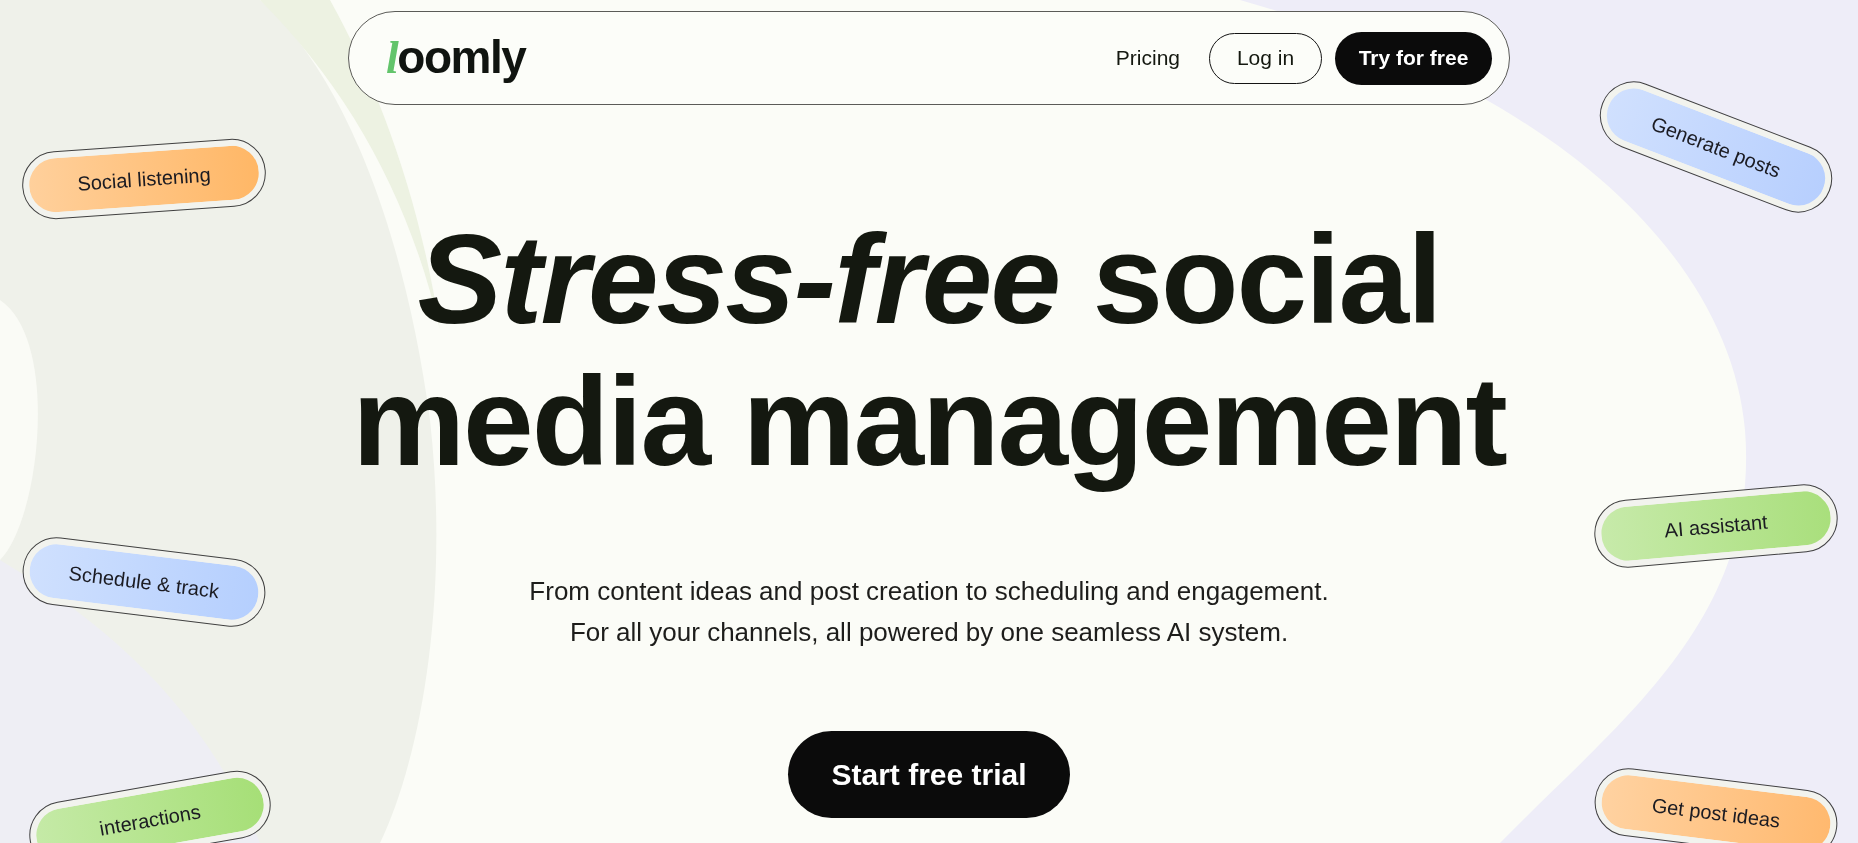  What do you see at coordinates (1265, 58) in the screenshot?
I see `login-button: Log in` at bounding box center [1265, 58].